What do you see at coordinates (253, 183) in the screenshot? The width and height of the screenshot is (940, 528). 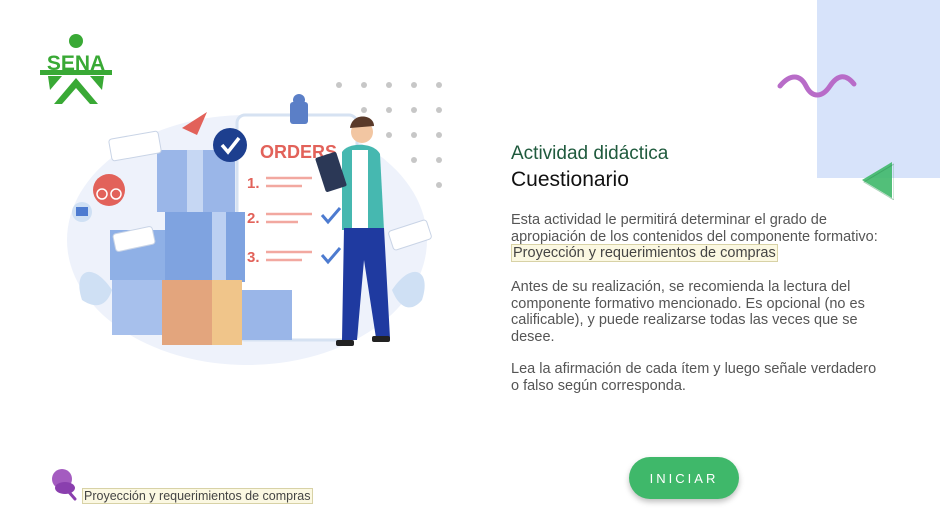 I see `list-number-1: 1.` at bounding box center [253, 183].